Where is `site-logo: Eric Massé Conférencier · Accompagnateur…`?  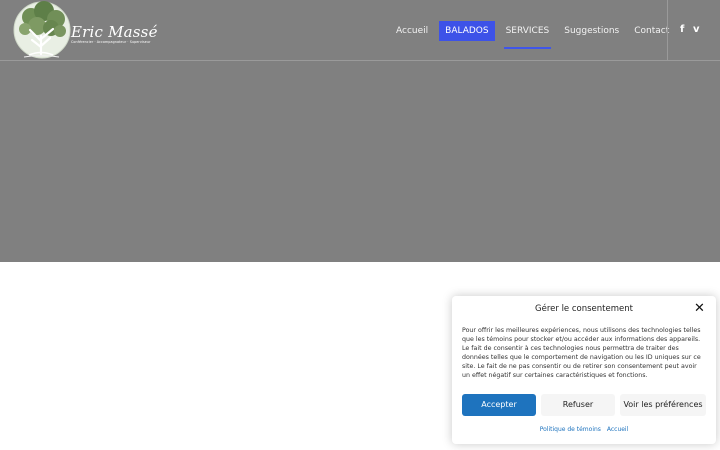
site-logo: Eric Massé Conférencier · Accompagnateur… is located at coordinates (84, 31).